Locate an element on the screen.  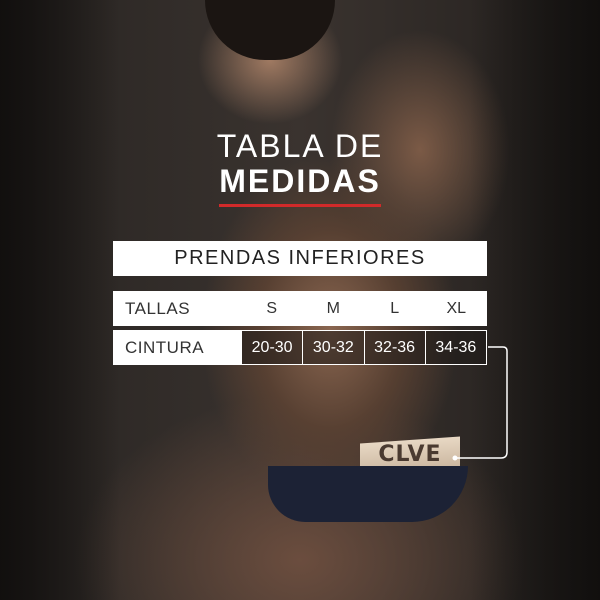
waist-connector-line is located at coordinates (480, 403).